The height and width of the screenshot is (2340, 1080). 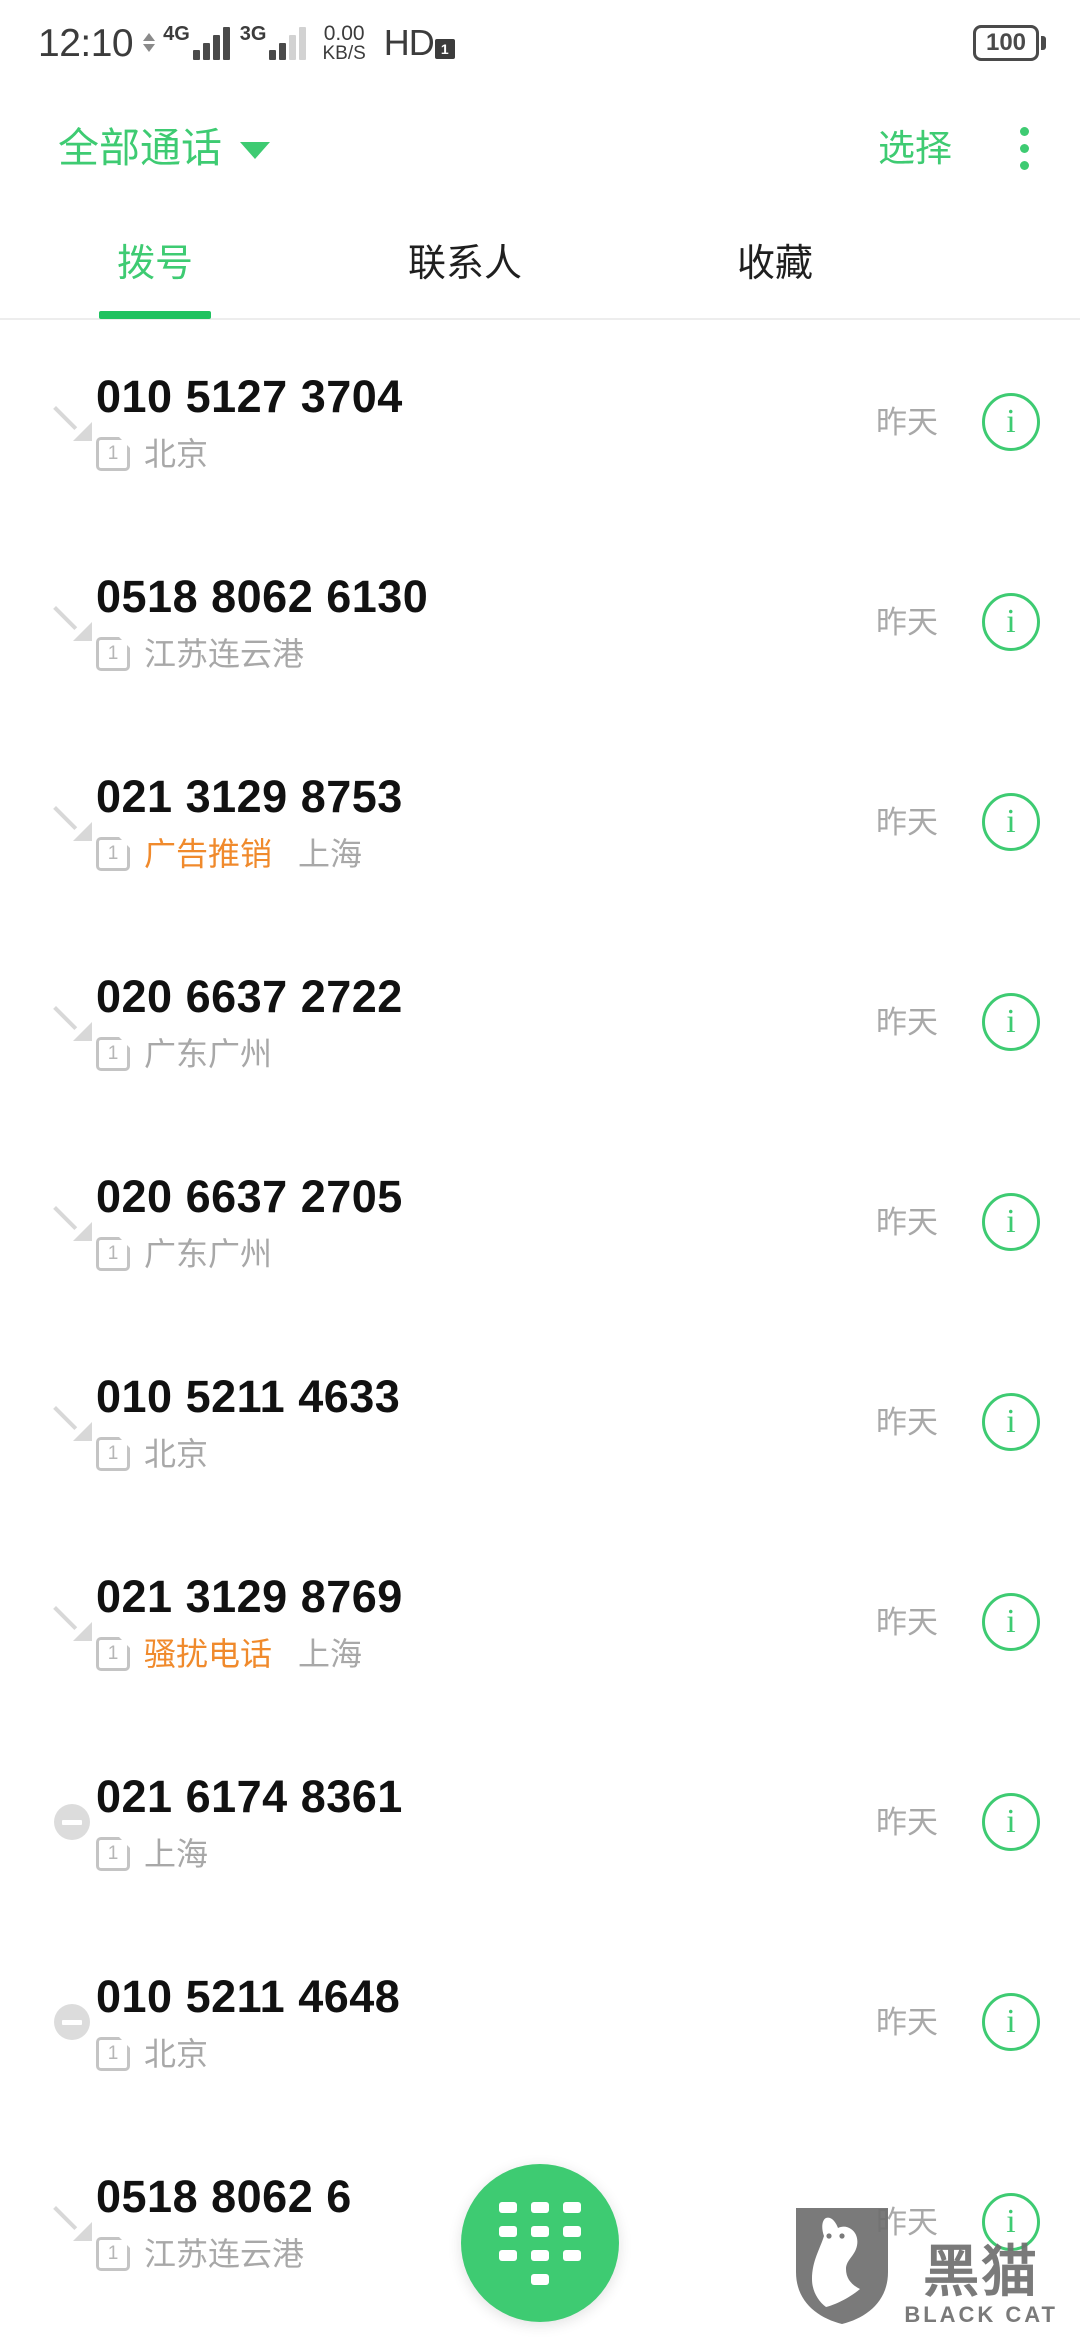 I want to click on call-log-row: 0518 8062 6130 1 江苏连云港 昨天 i, so click(x=540, y=622).